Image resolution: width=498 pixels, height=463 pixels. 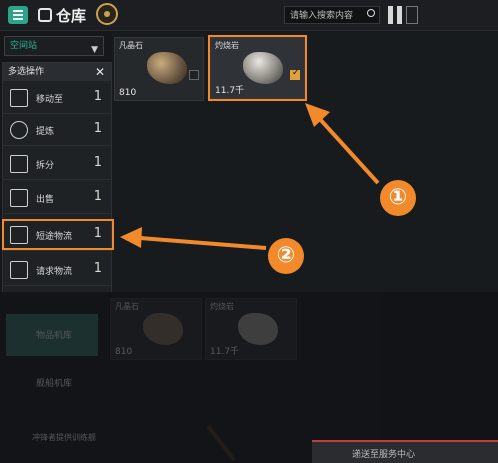 What do you see at coordinates (384, 455) in the screenshot?
I see `notice-text: 递送至服务中心` at bounding box center [384, 455].